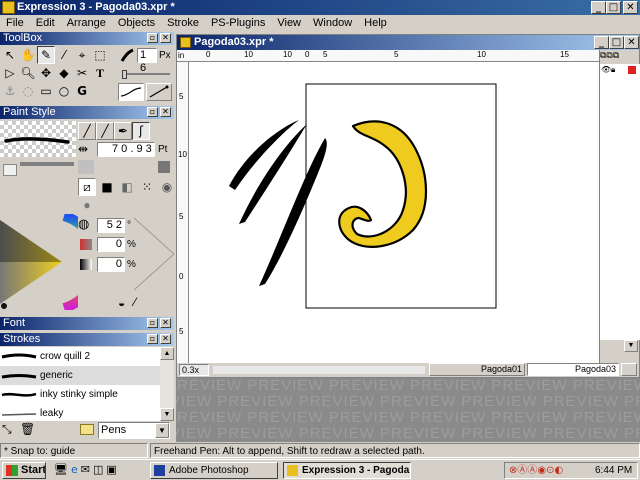  Describe the element at coordinates (319, 370) in the screenshot. I see `horizontal-scrollbar` at that location.